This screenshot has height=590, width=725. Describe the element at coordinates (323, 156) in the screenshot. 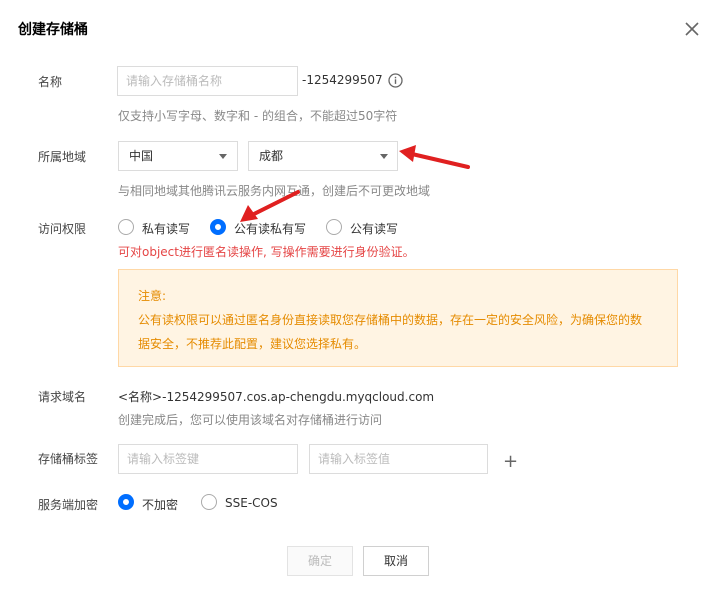

I see `city-select: 成都` at that location.